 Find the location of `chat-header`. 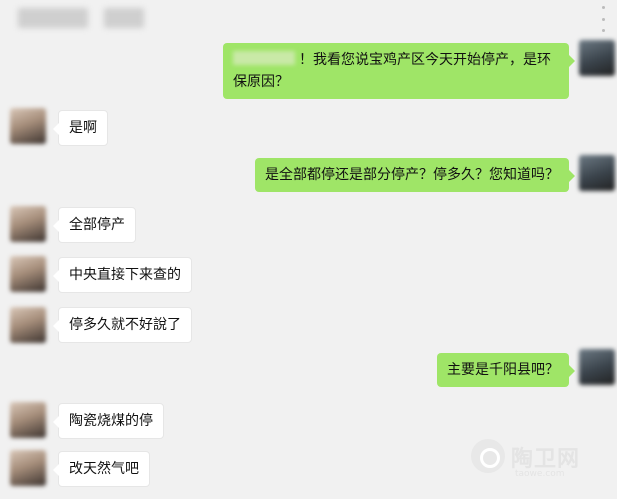

chat-header is located at coordinates (308, 20).